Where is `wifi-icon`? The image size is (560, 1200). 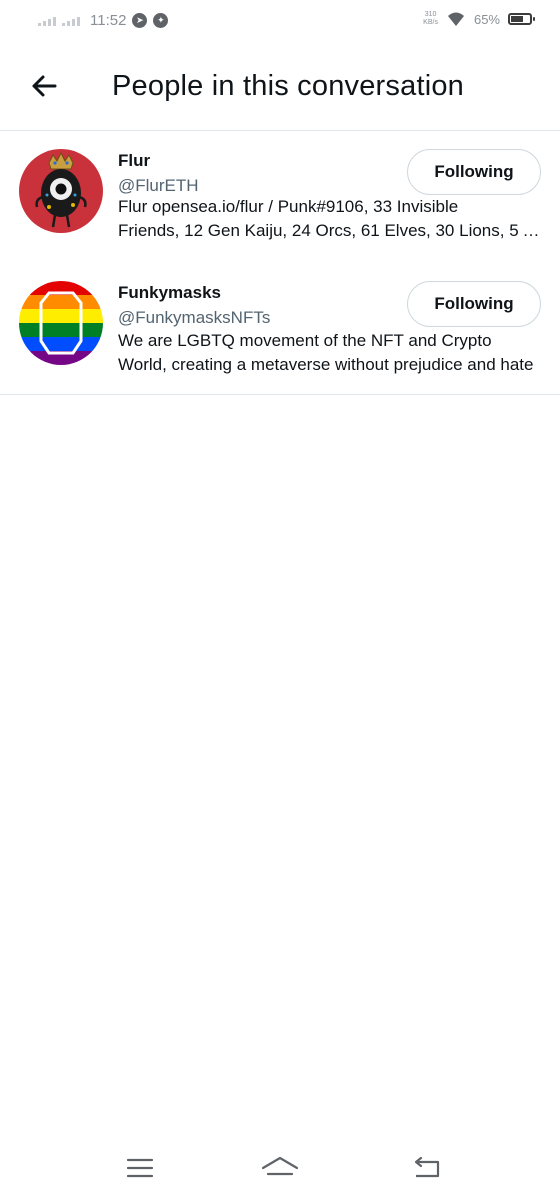 wifi-icon is located at coordinates (455, 19).